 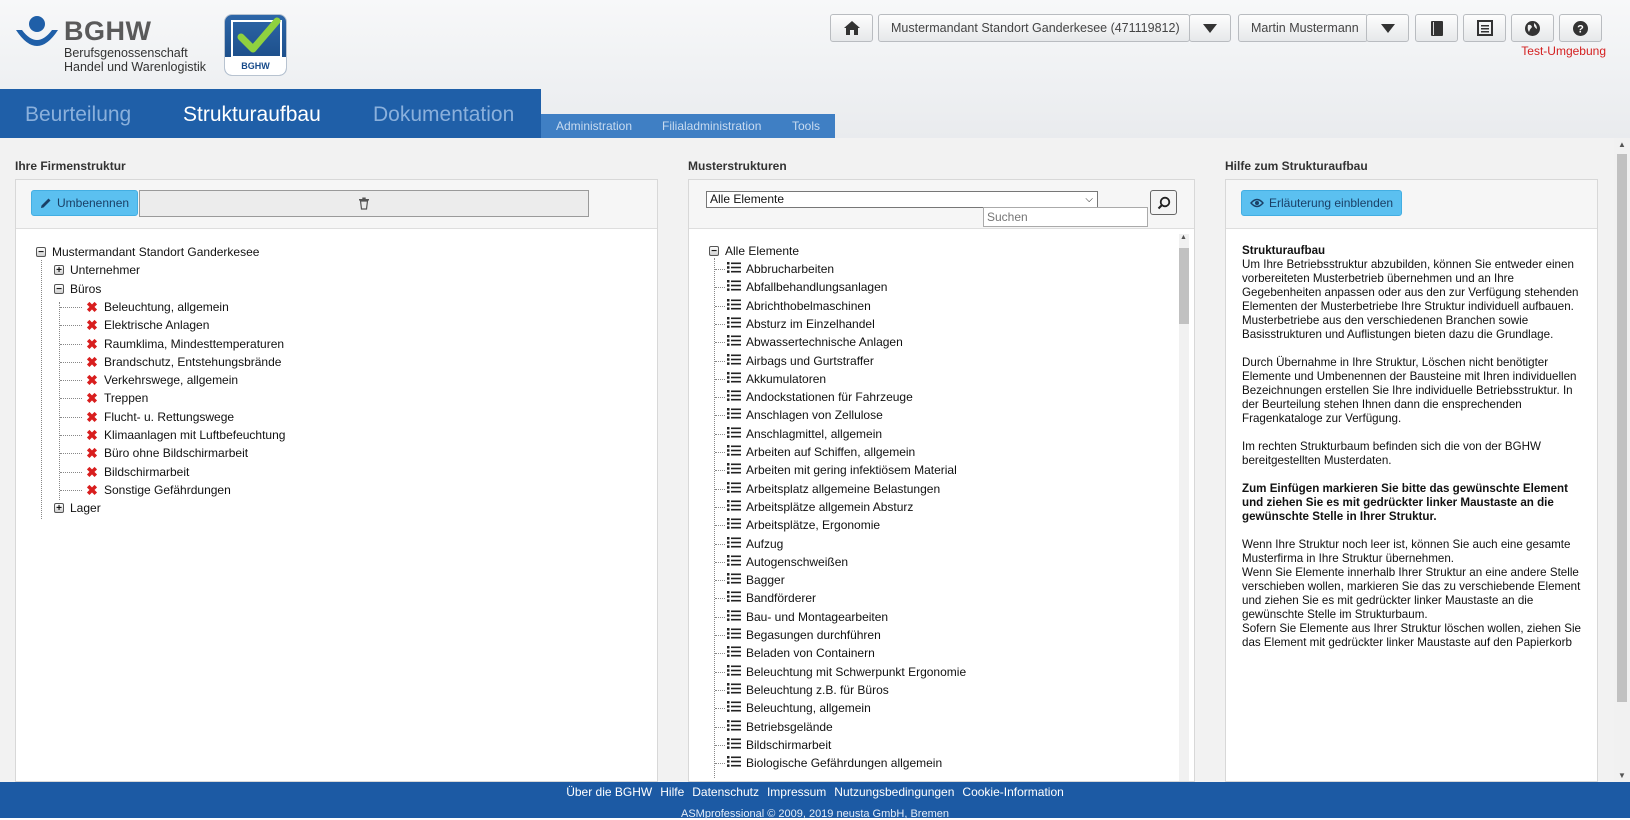 I want to click on tree-node-leaf: ✖ Treppen, so click(x=117, y=398).